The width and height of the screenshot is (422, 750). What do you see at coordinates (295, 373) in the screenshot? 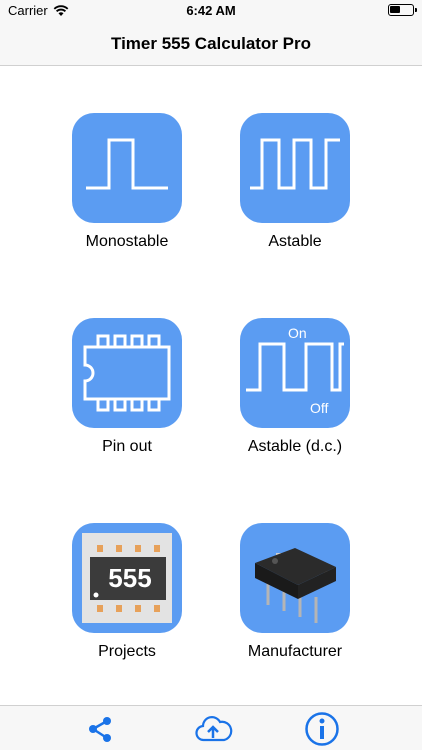
I see `duty-cycle-wave-icon: On Off` at bounding box center [295, 373].